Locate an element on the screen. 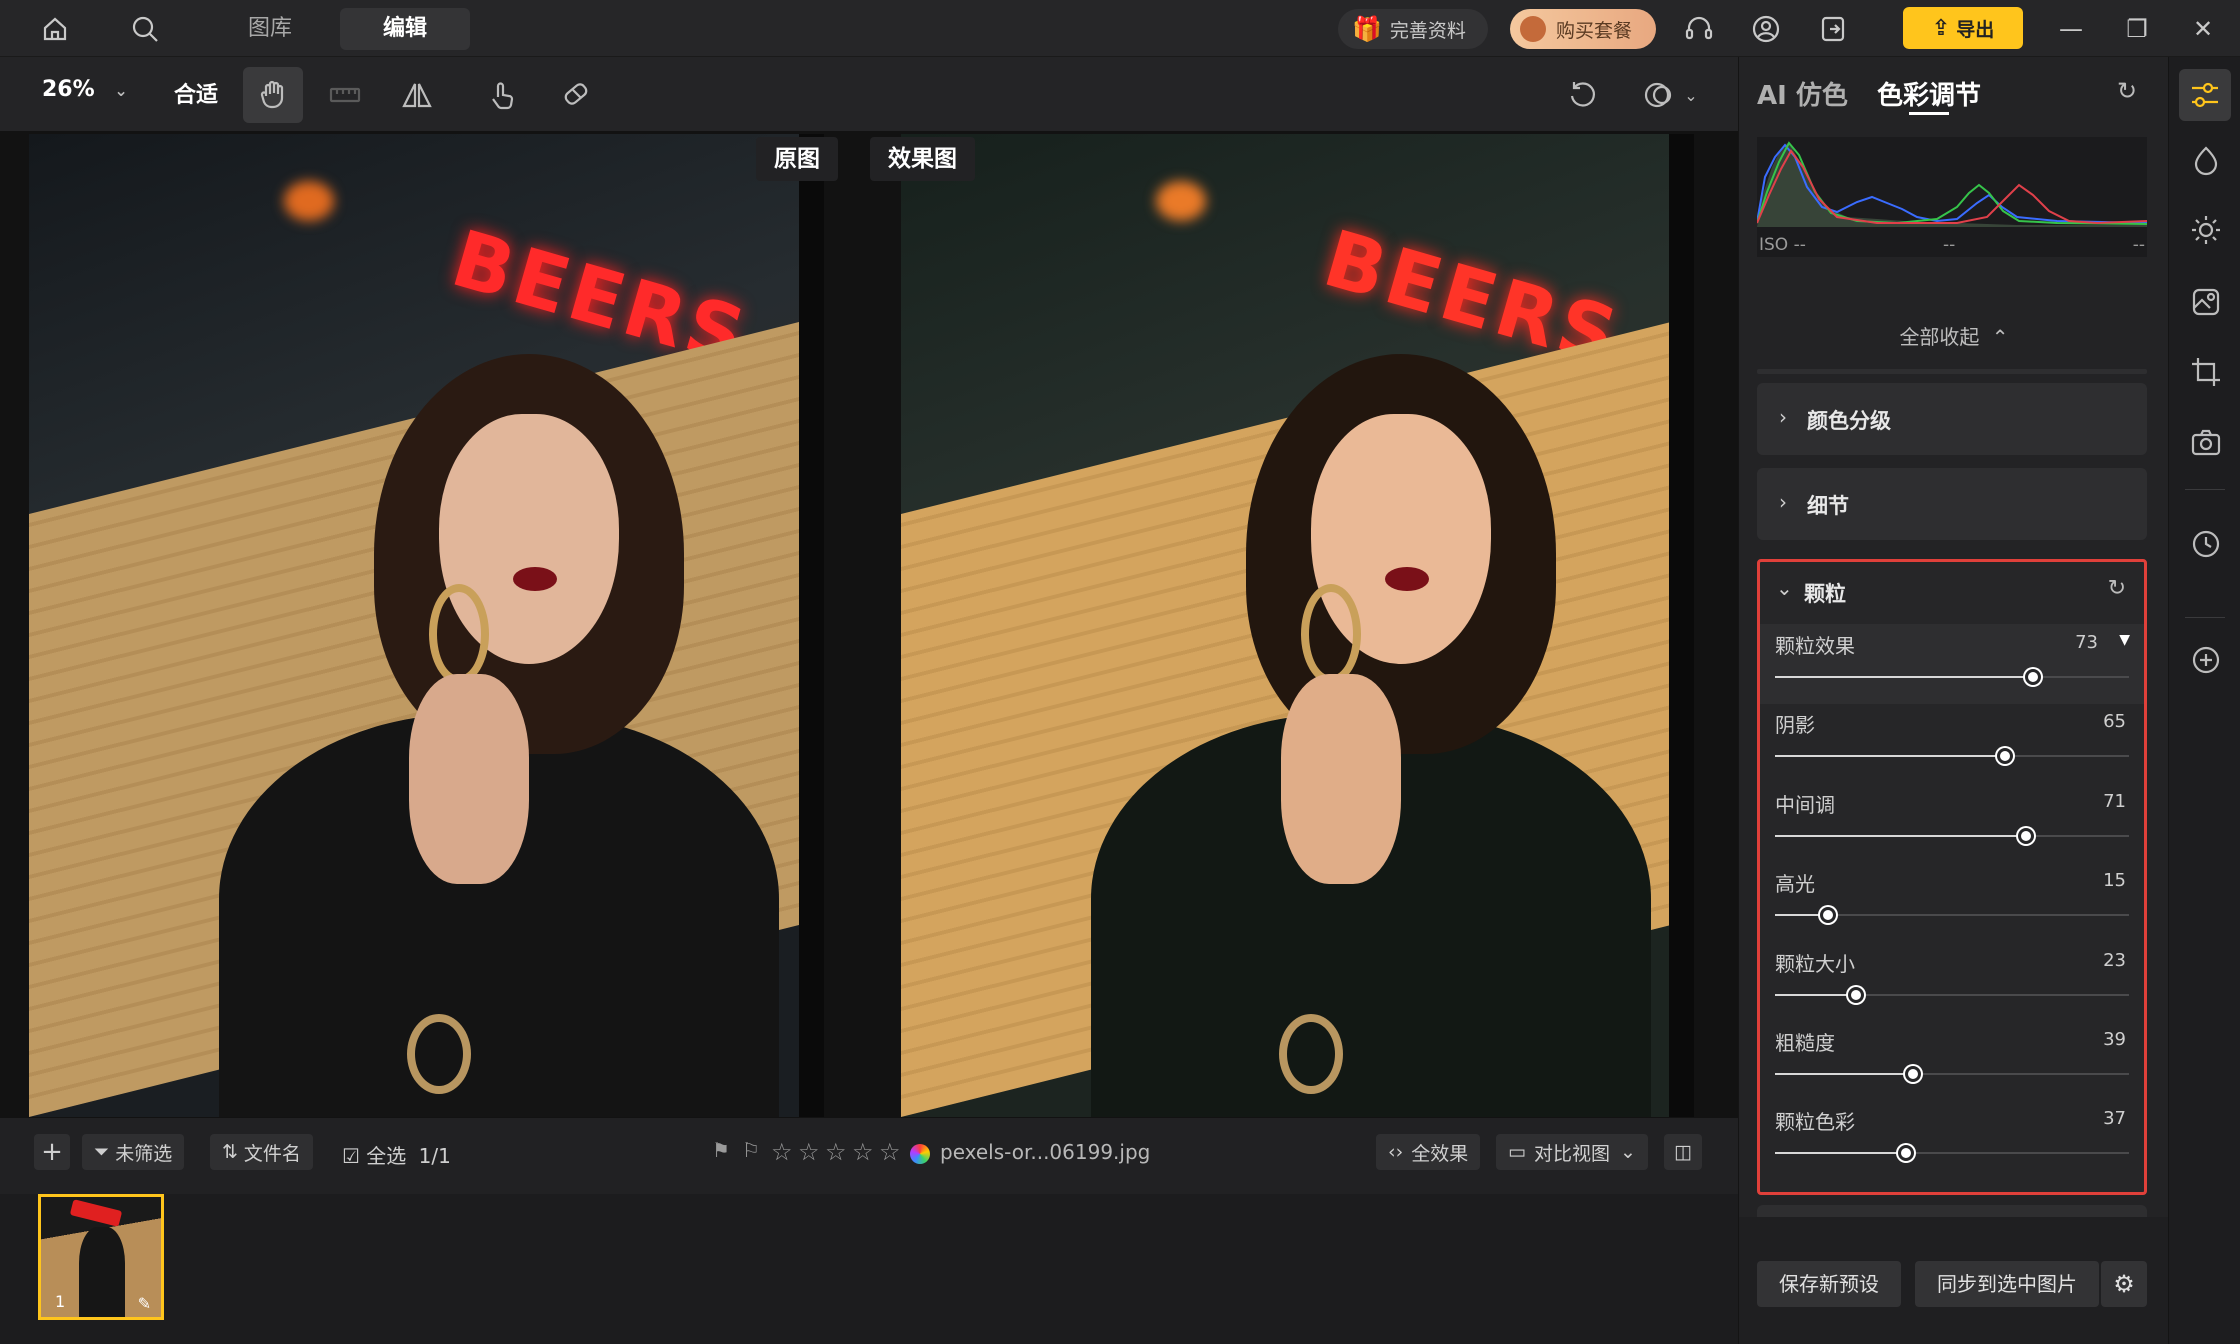 This screenshot has width=2240, height=1344. split-view-icon: ◫ is located at coordinates (1683, 1152).